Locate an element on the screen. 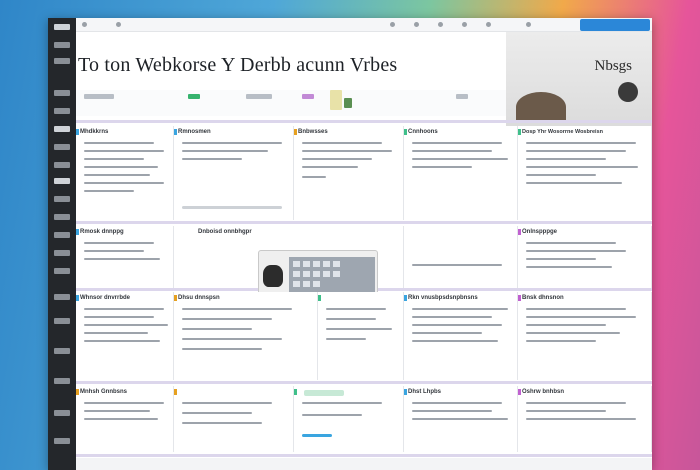 The height and width of the screenshot is (470, 700). notification-icon is located at coordinates (392, 24).